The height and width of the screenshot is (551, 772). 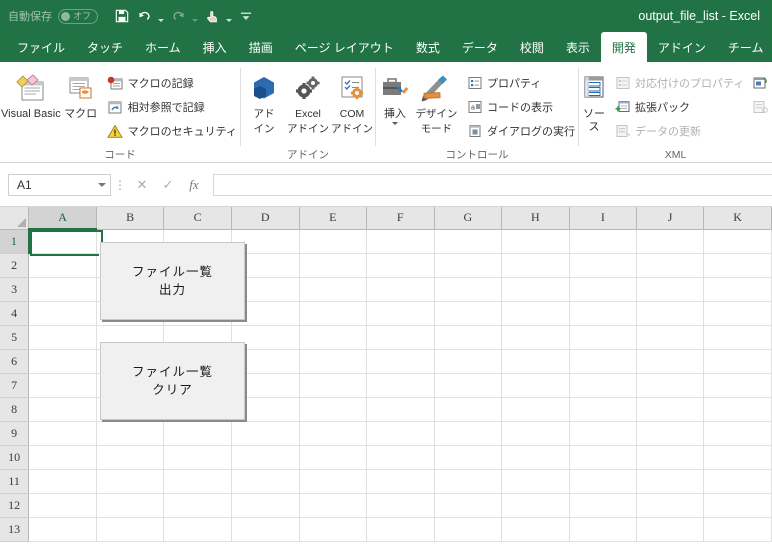 What do you see at coordinates (81, 93) in the screenshot?
I see `macros-button: マクロ` at bounding box center [81, 93].